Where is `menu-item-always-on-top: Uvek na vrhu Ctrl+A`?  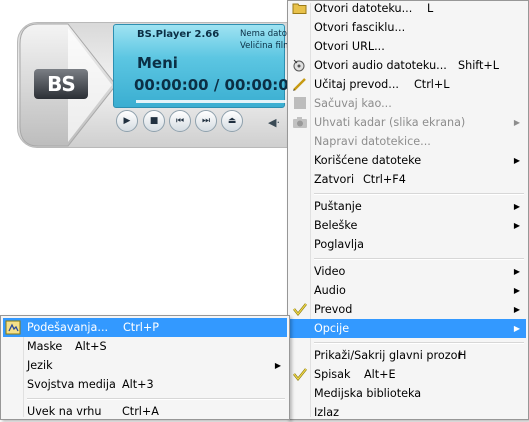 menu-item-always-on-top: Uvek na vrhu Ctrl+A is located at coordinates (145, 411).